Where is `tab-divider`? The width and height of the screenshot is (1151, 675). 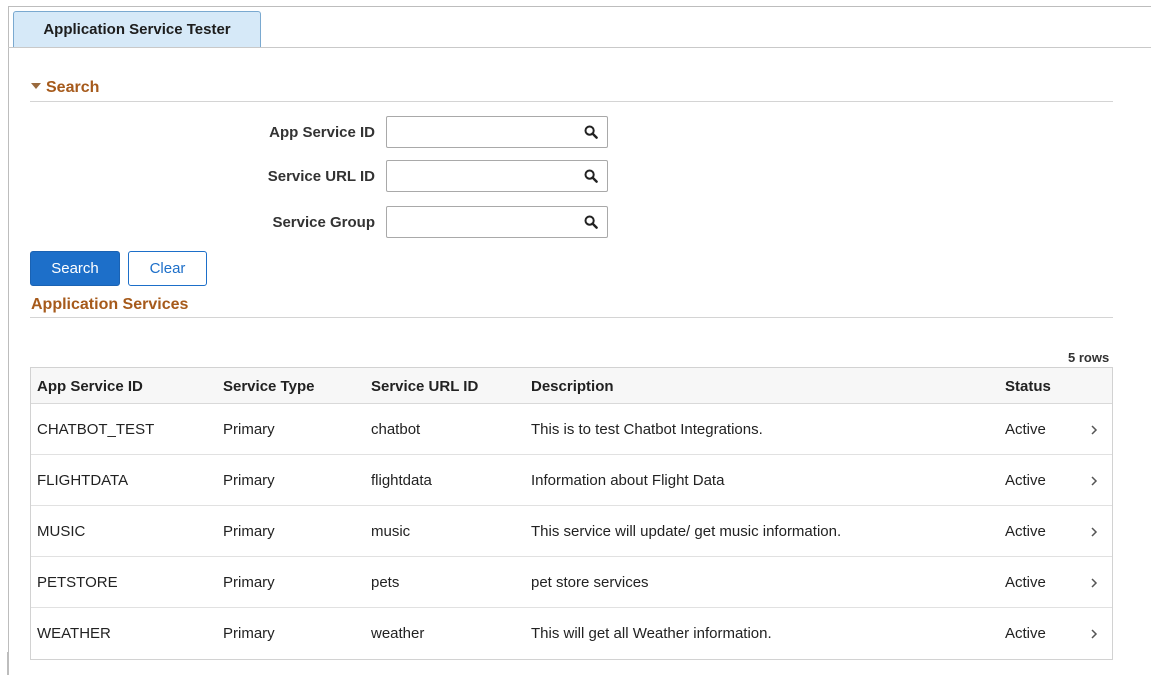
tab-divider is located at coordinates (579, 47).